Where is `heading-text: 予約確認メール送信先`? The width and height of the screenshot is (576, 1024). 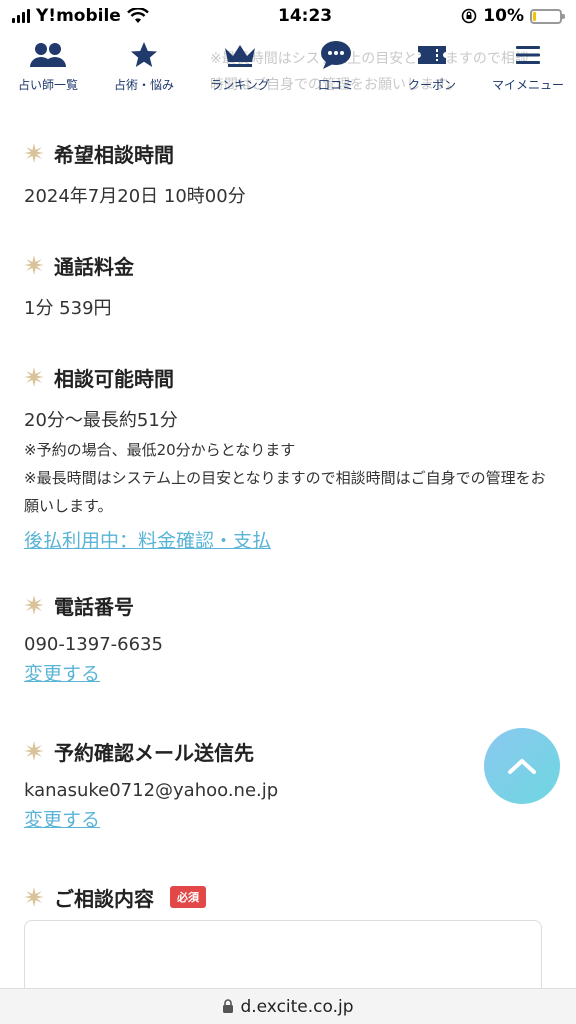 heading-text: 予約確認メール送信先 is located at coordinates (154, 752).